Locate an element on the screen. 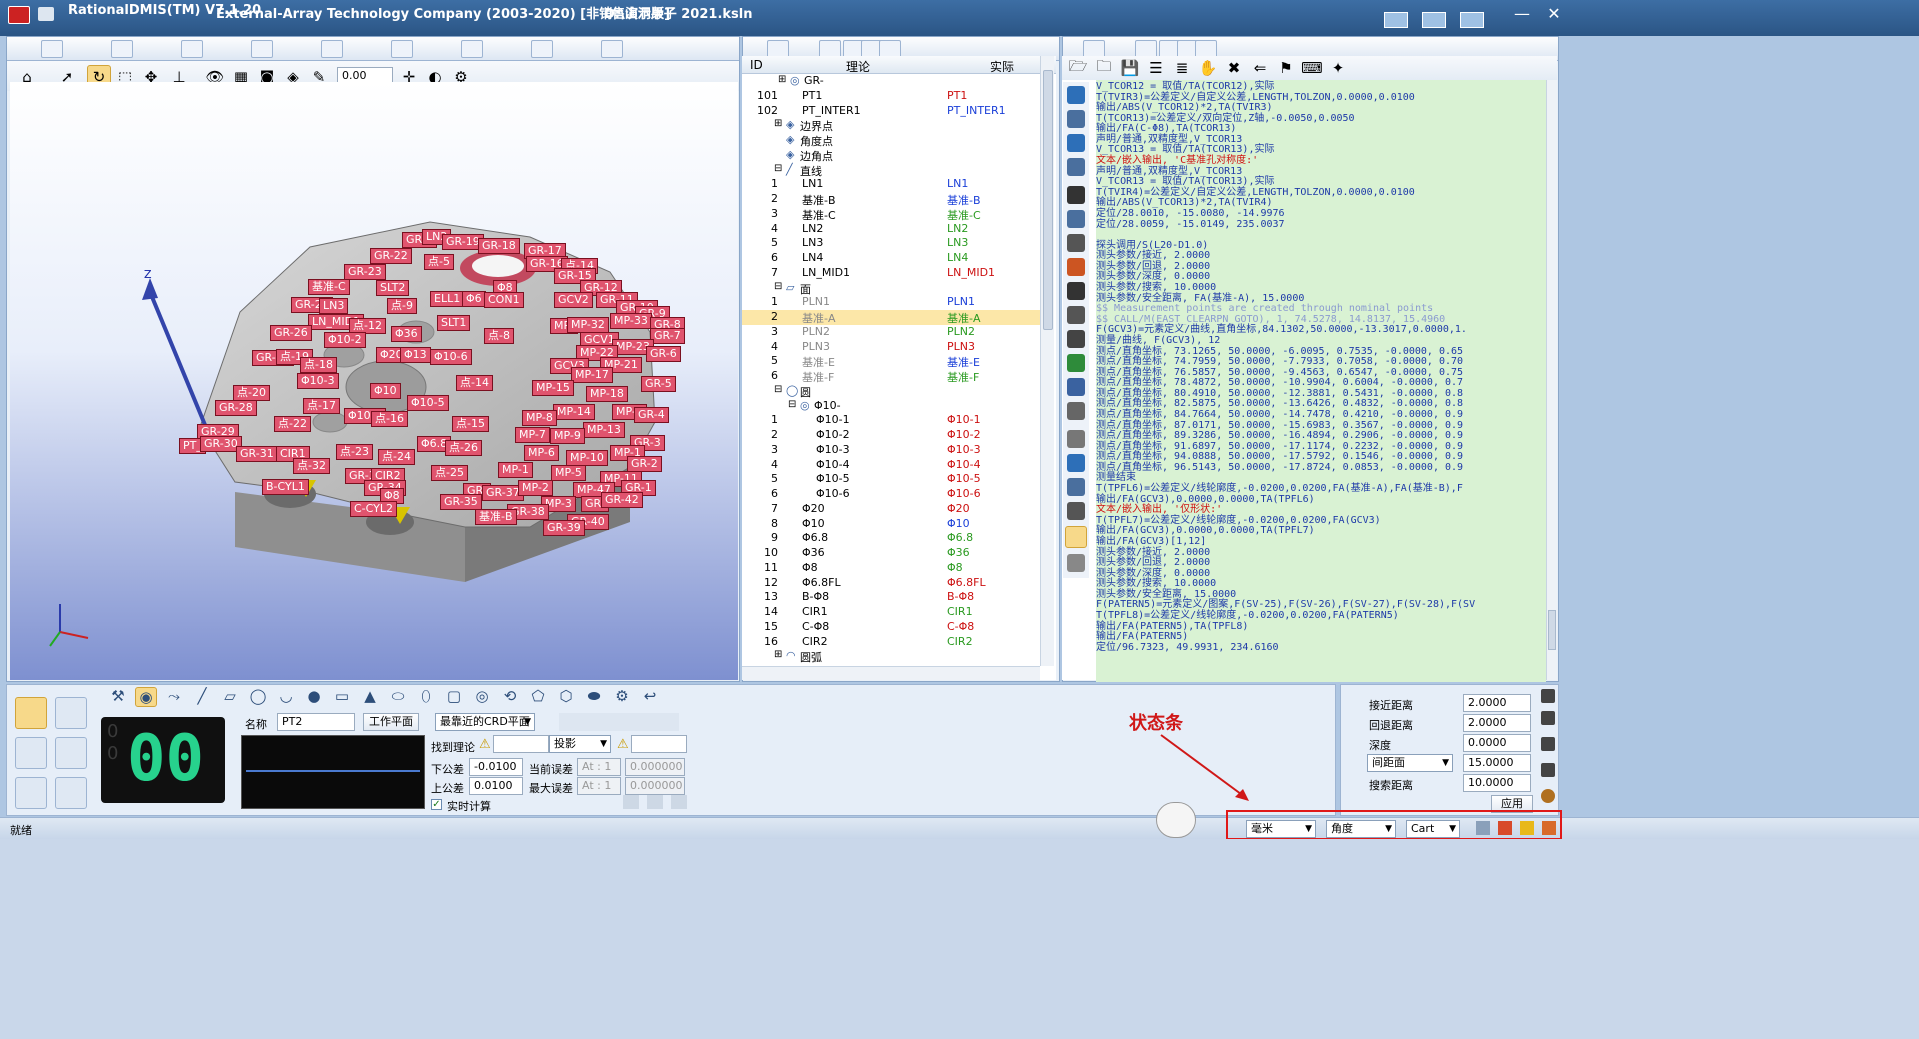  feature-label: 点-14 is located at coordinates (474, 383).